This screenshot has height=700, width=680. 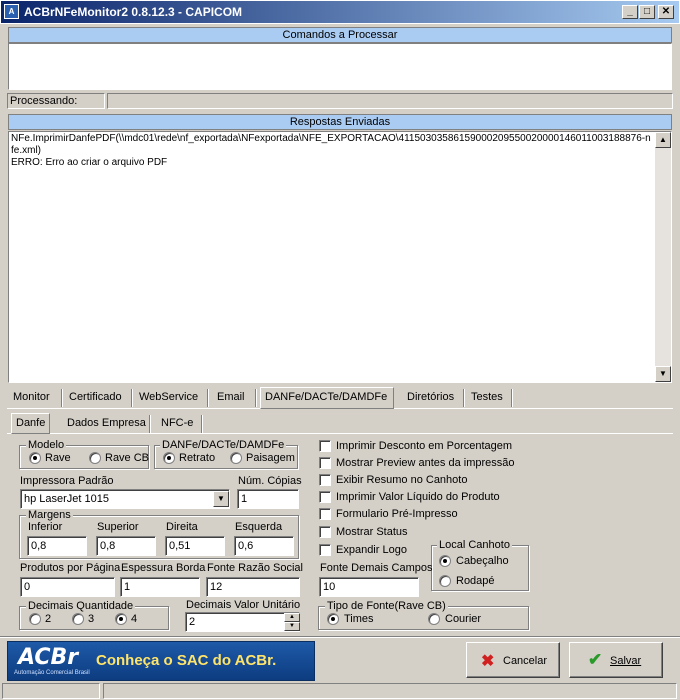 What do you see at coordinates (197, 458) in the screenshot?
I see `retrato-label: Retrato` at bounding box center [197, 458].